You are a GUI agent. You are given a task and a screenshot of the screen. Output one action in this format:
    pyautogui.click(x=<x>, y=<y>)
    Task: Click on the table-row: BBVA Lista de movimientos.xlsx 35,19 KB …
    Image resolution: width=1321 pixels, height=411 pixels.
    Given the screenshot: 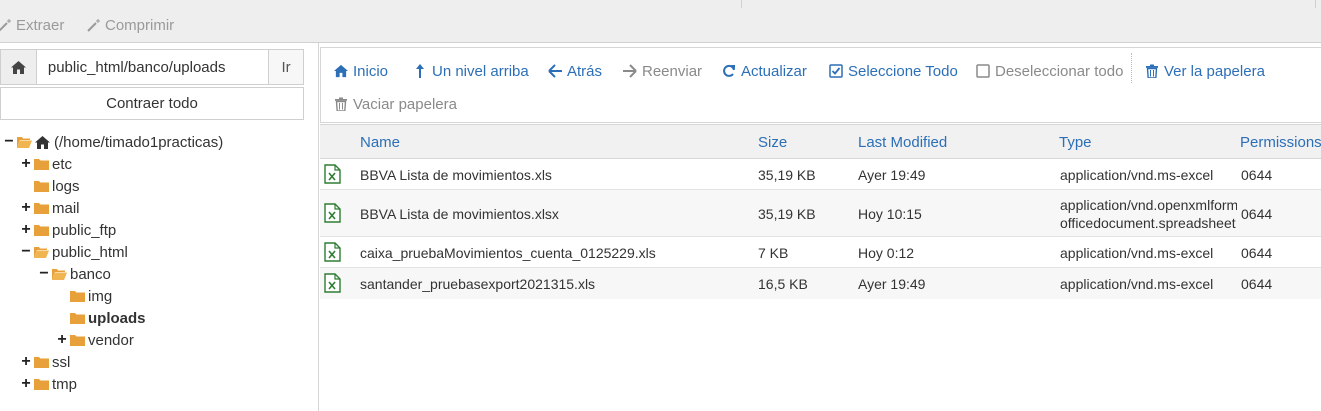 What is the action you would take?
    pyautogui.click(x=820, y=213)
    